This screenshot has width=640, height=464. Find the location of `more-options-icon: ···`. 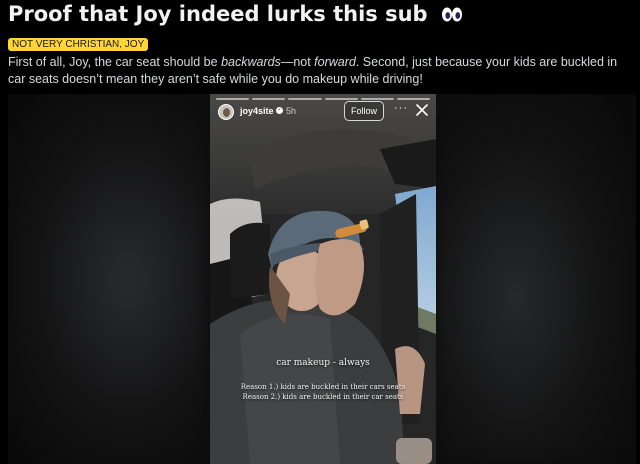

more-options-icon: ··· is located at coordinates (401, 108).